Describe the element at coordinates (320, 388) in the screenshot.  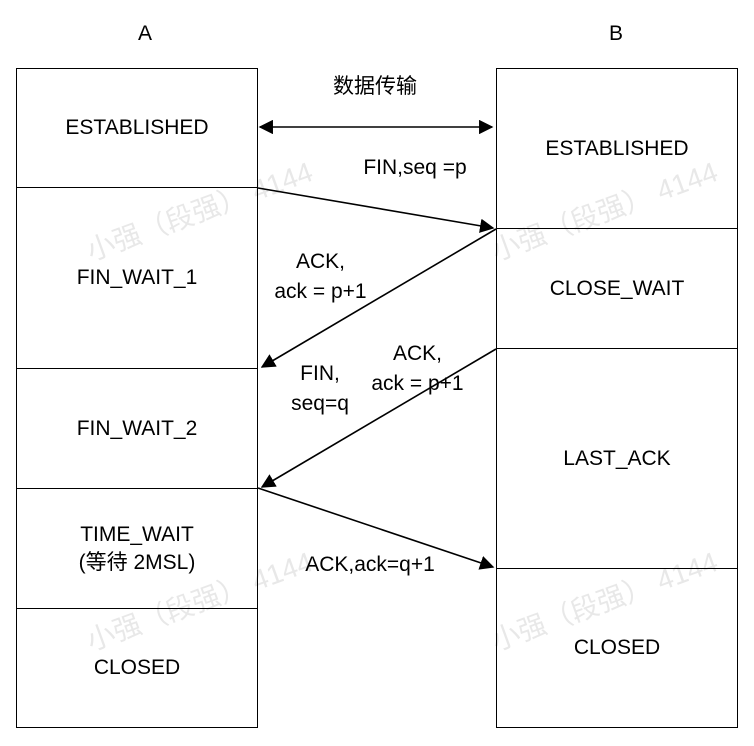
I see `fin2-label: FIN, seq=q` at that location.